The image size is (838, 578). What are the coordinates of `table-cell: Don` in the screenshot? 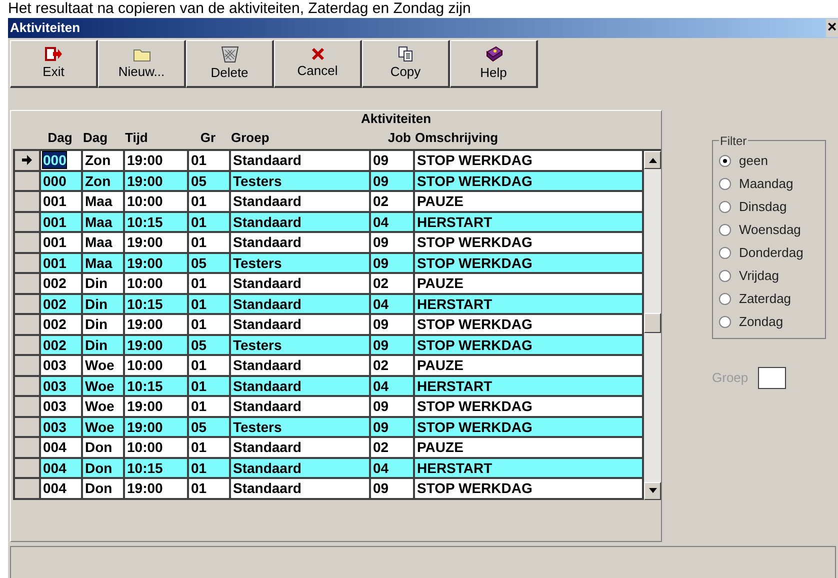 It's located at (98, 468).